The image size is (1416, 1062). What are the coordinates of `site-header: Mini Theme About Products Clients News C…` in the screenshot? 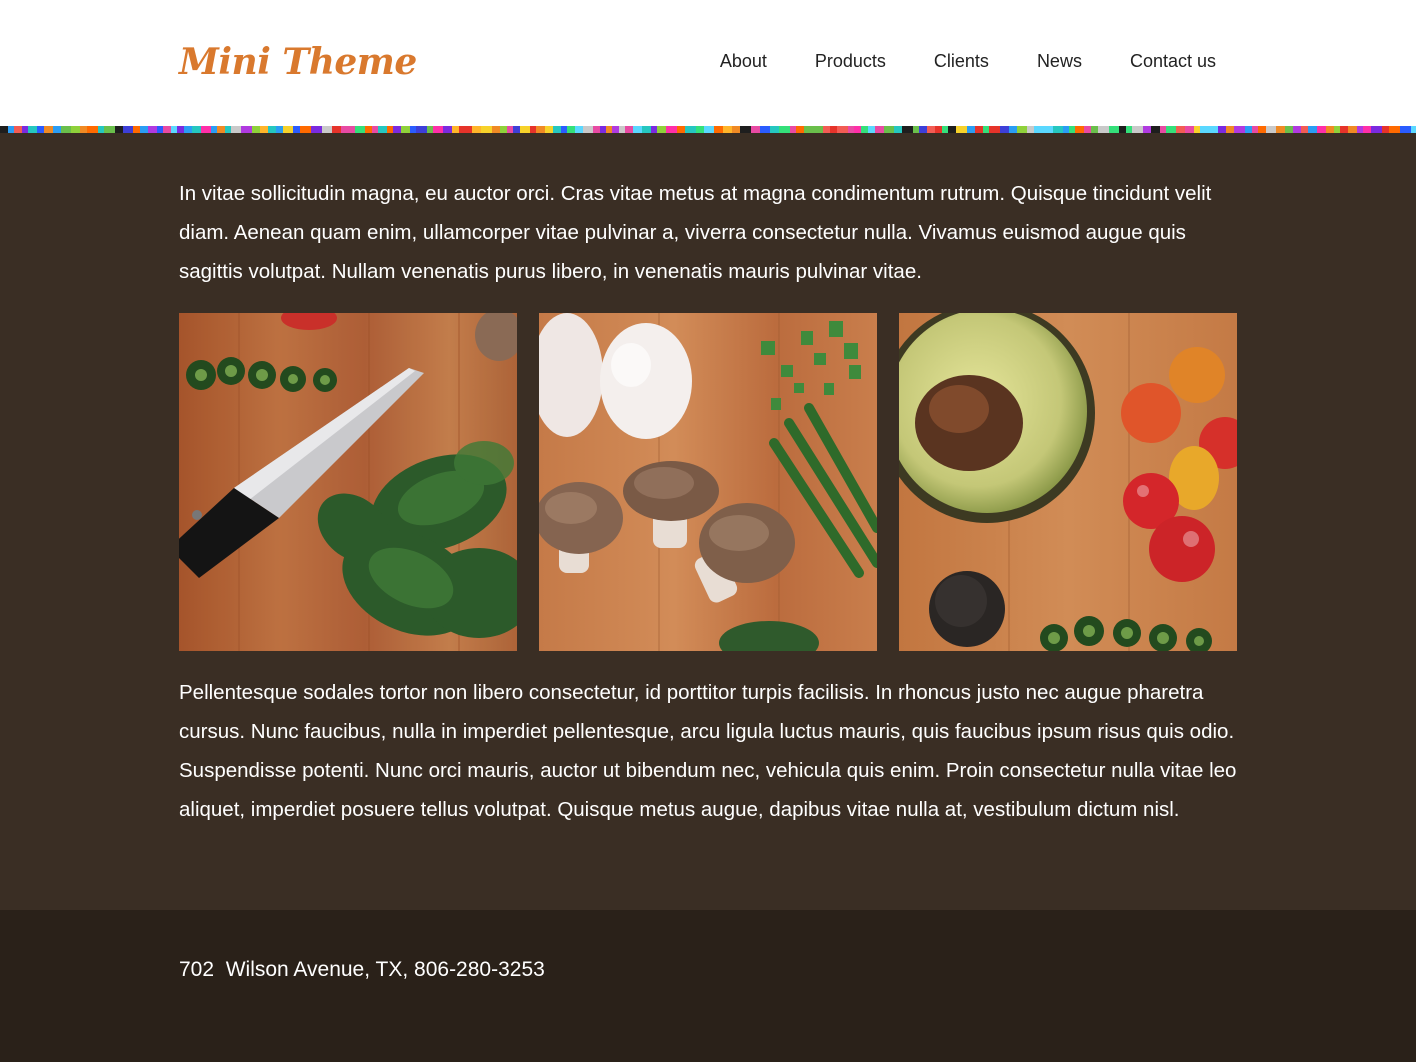 It's located at (708, 63).